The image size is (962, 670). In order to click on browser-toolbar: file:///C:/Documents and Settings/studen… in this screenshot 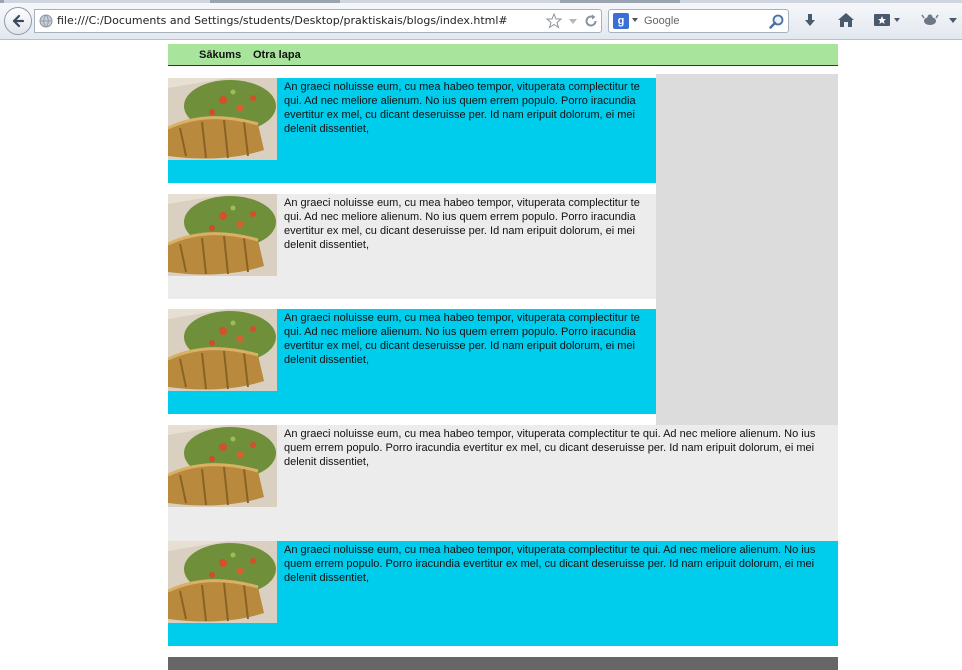, I will do `click(481, 20)`.